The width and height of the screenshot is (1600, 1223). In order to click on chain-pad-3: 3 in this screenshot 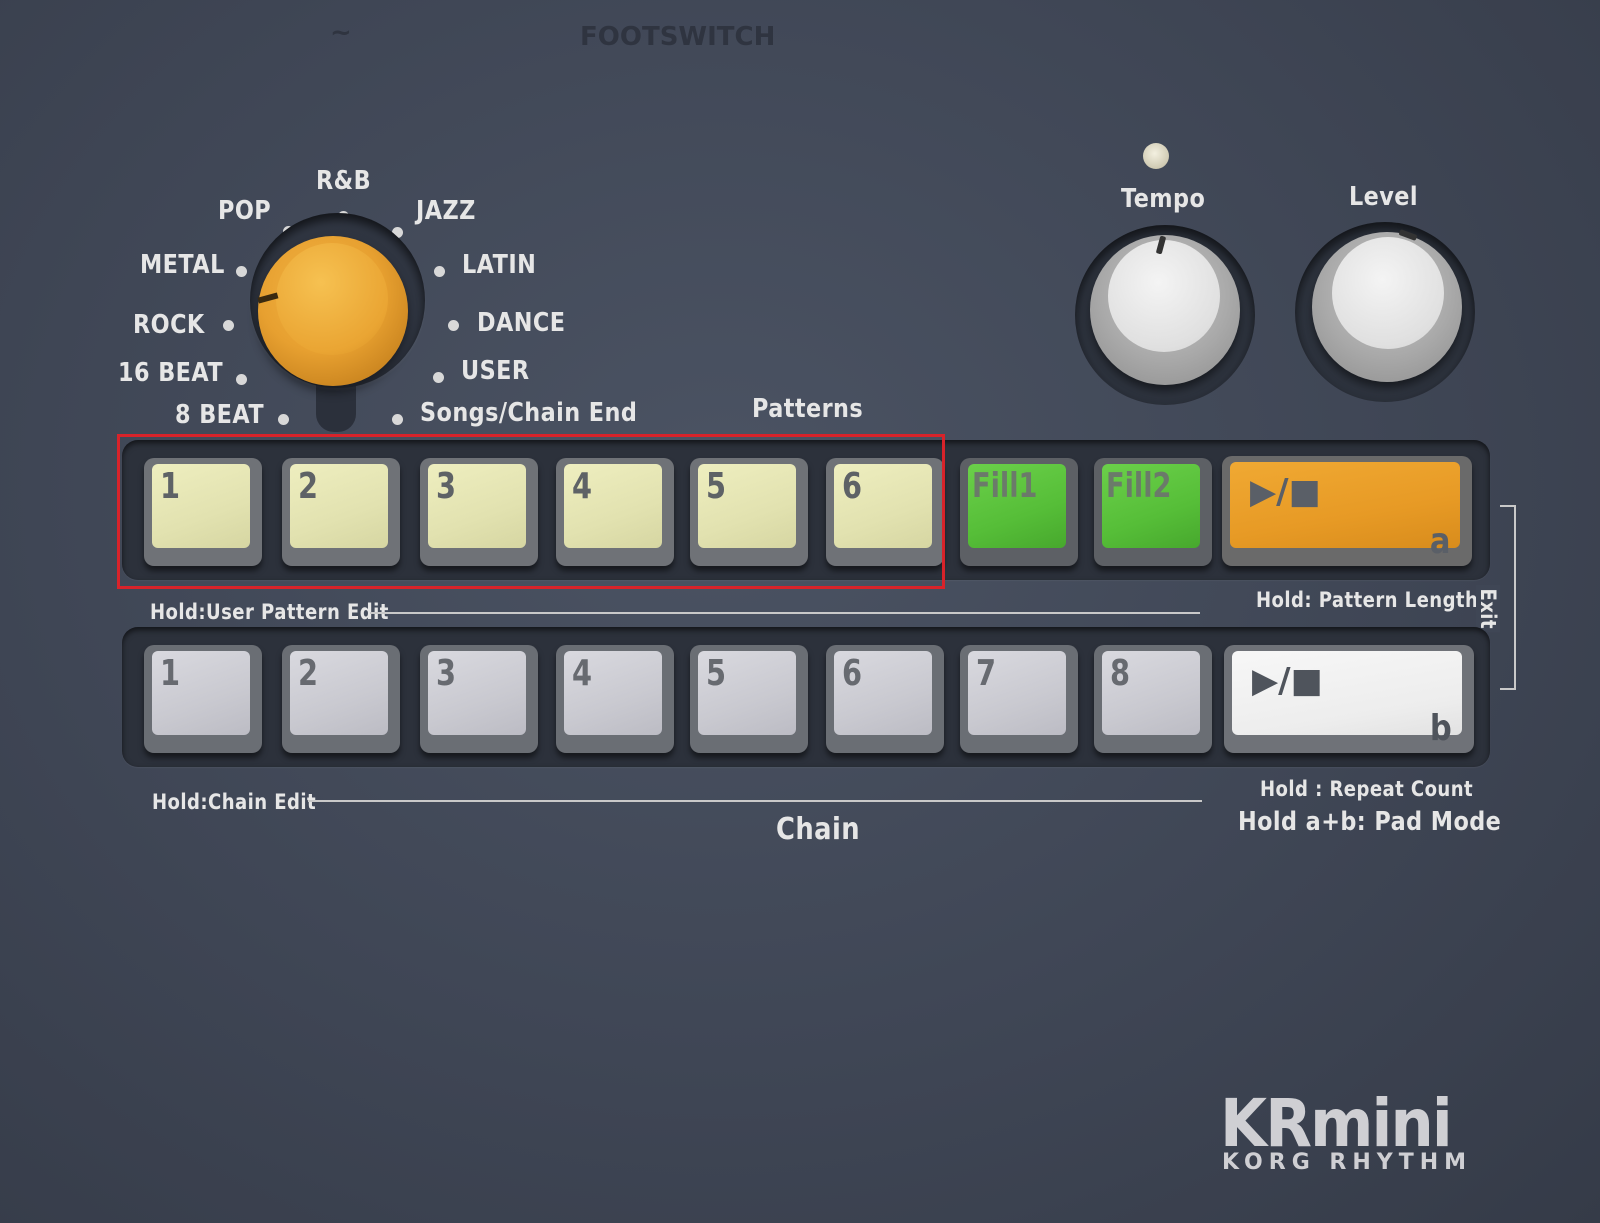, I will do `click(479, 699)`.